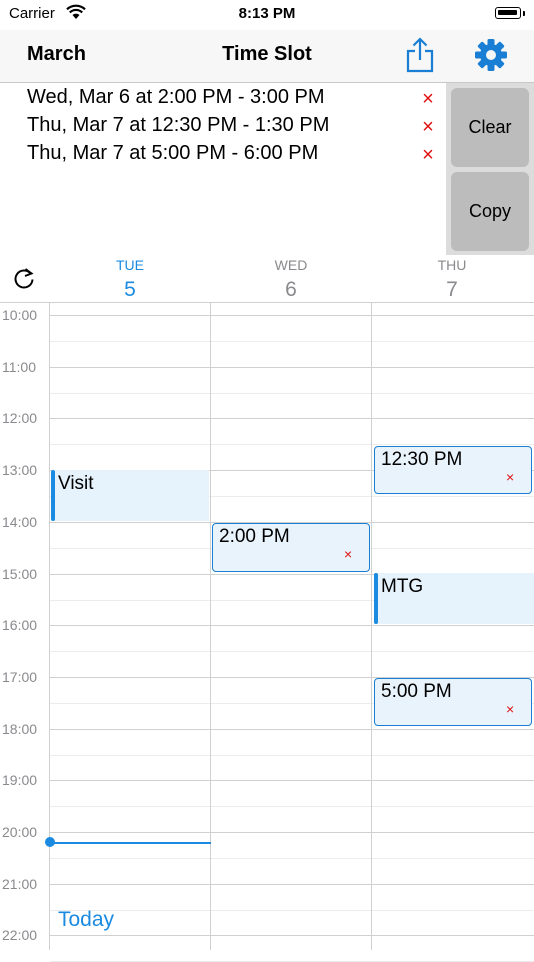 The image size is (534, 962). Describe the element at coordinates (178, 125) in the screenshot. I see `selected-slot-label: Thu, Mar 7 at 12:30 PM - 1:30 PM` at that location.